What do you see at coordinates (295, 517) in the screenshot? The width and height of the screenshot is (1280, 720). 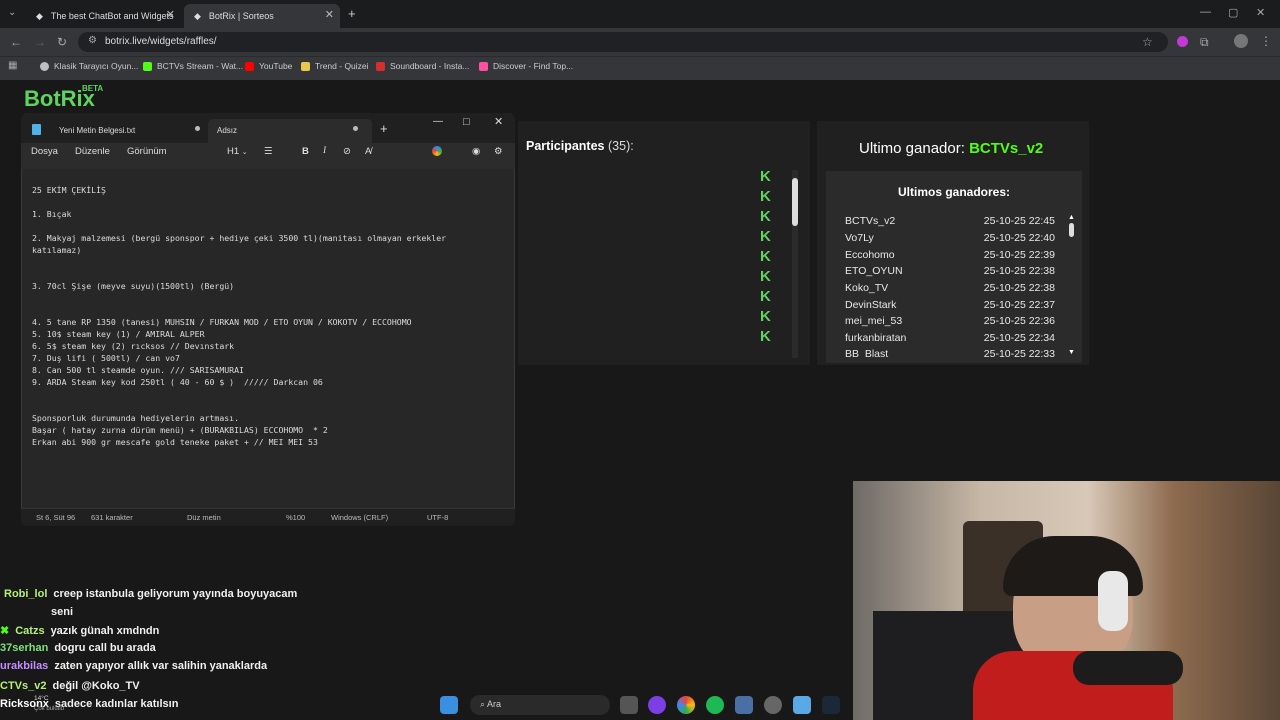 I see `zoom-level: %100` at bounding box center [295, 517].